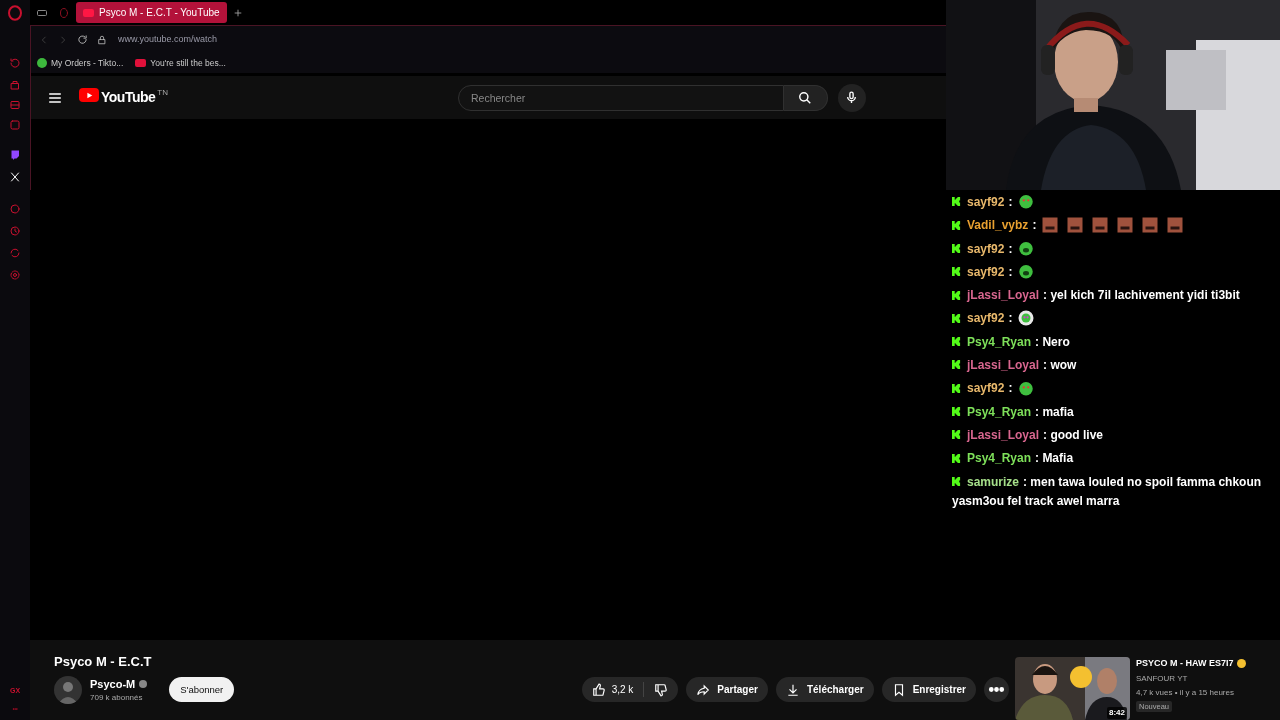  I want to click on browser-tab: Psyco M - E.C.T - YouTube, so click(151, 12).